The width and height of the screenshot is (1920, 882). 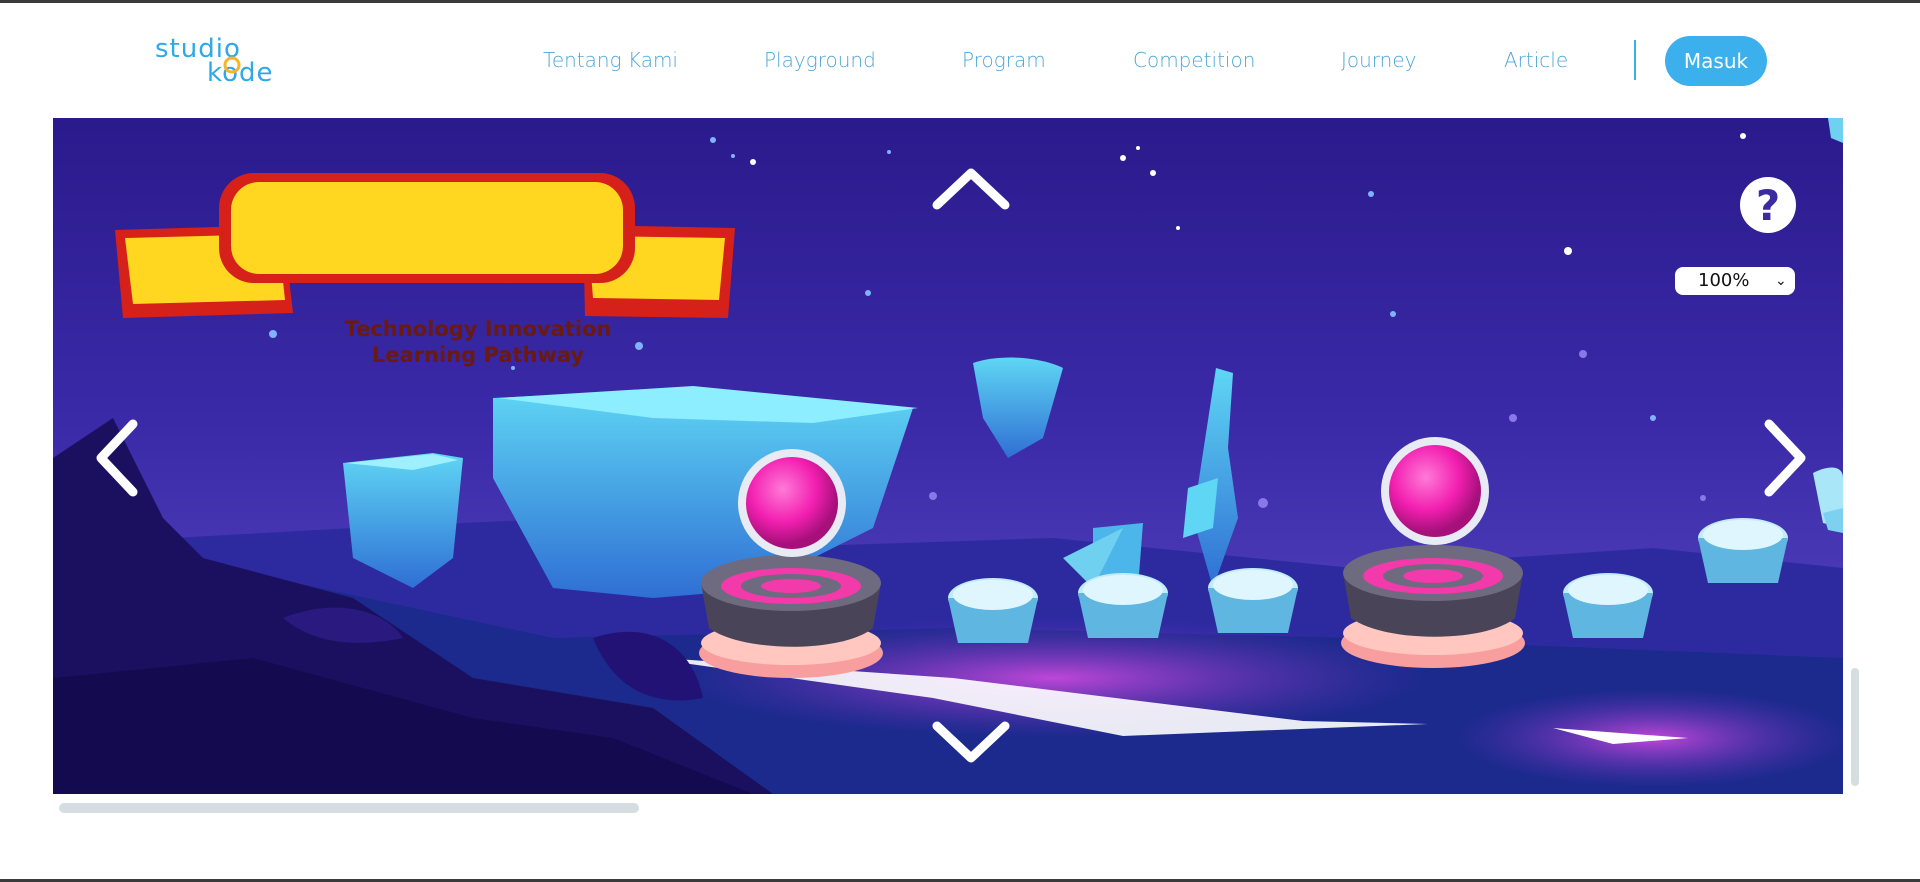 I want to click on chevron-up-icon, so click(x=971, y=188).